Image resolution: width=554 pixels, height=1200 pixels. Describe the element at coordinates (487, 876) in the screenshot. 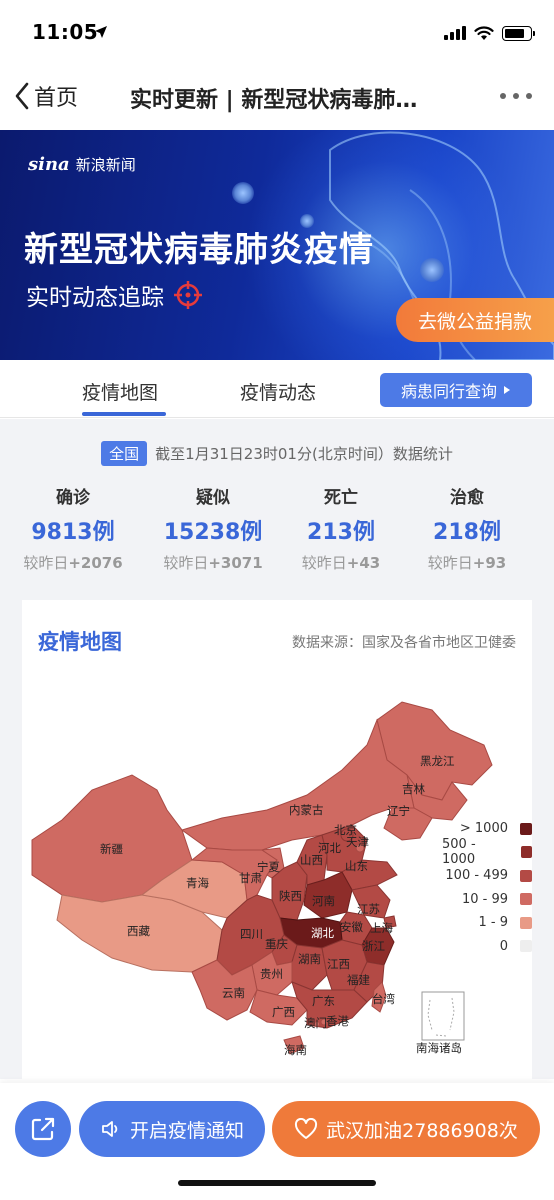

I see `legend-item: 100 - 499` at that location.